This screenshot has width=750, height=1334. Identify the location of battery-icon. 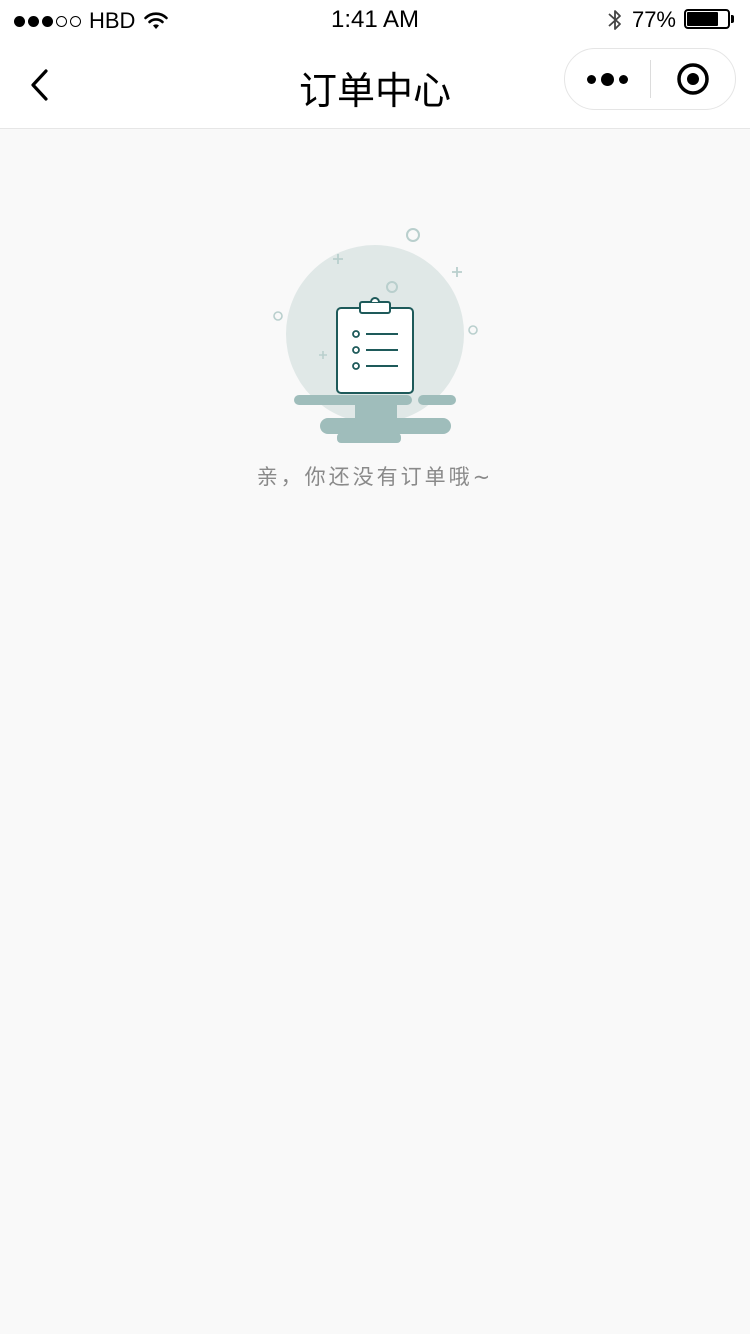
(710, 20).